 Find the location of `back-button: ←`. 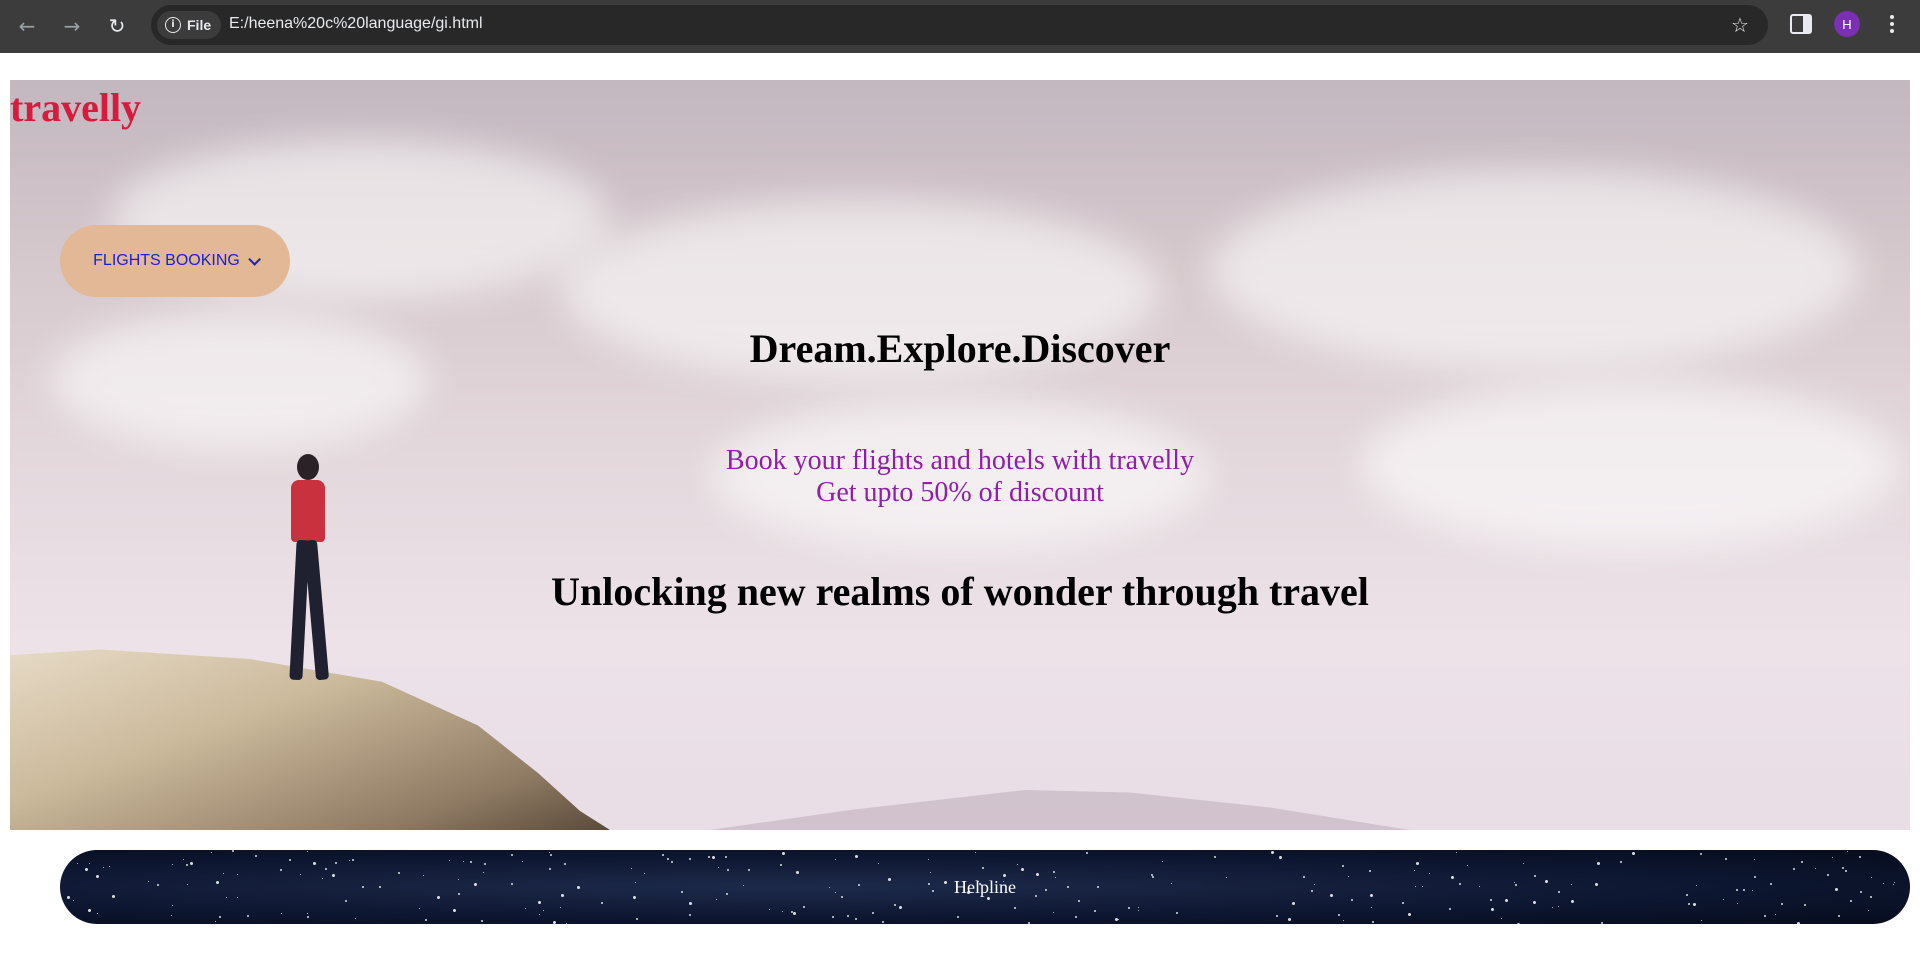

back-button: ← is located at coordinates (27, 26).